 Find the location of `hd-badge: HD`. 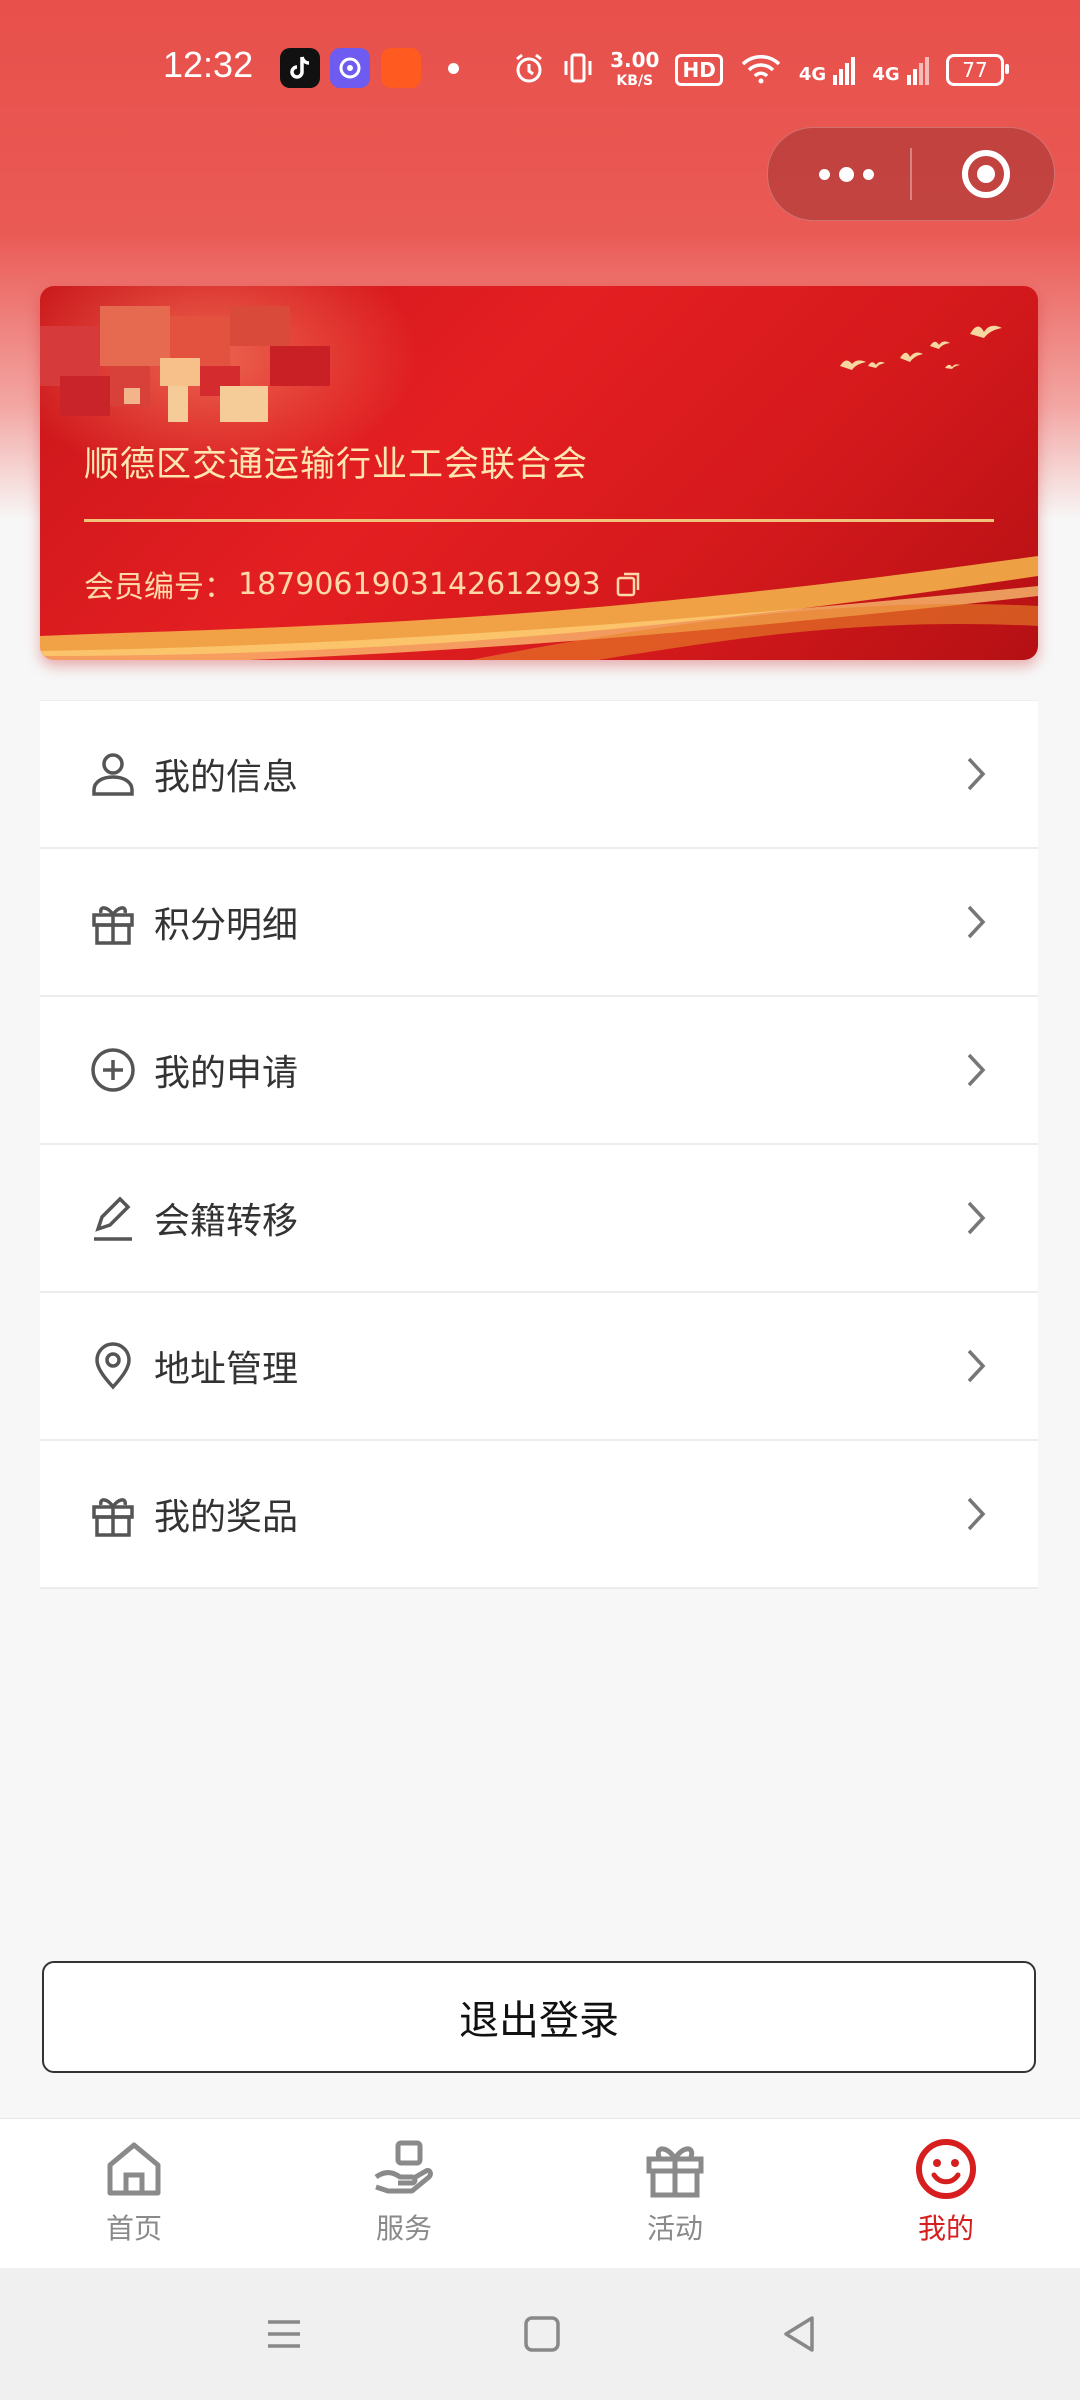

hd-badge: HD is located at coordinates (699, 70).